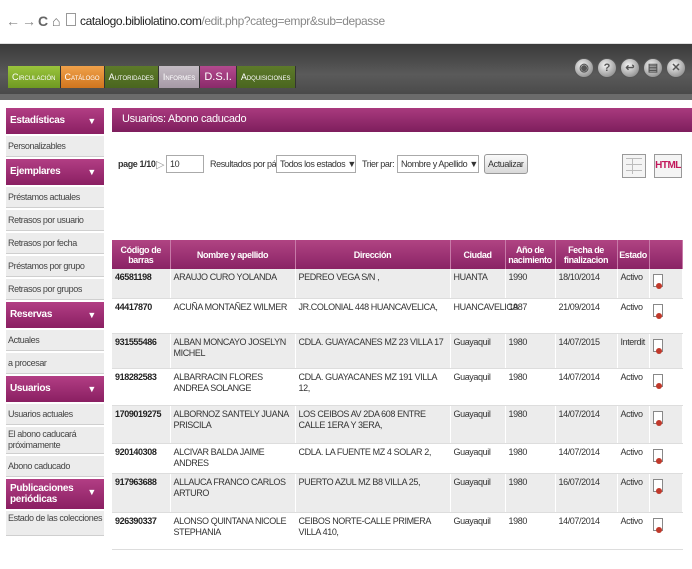 The image size is (692, 569). What do you see at coordinates (141, 458) in the screenshot?
I see `barcode-cell: 920140308` at bounding box center [141, 458].